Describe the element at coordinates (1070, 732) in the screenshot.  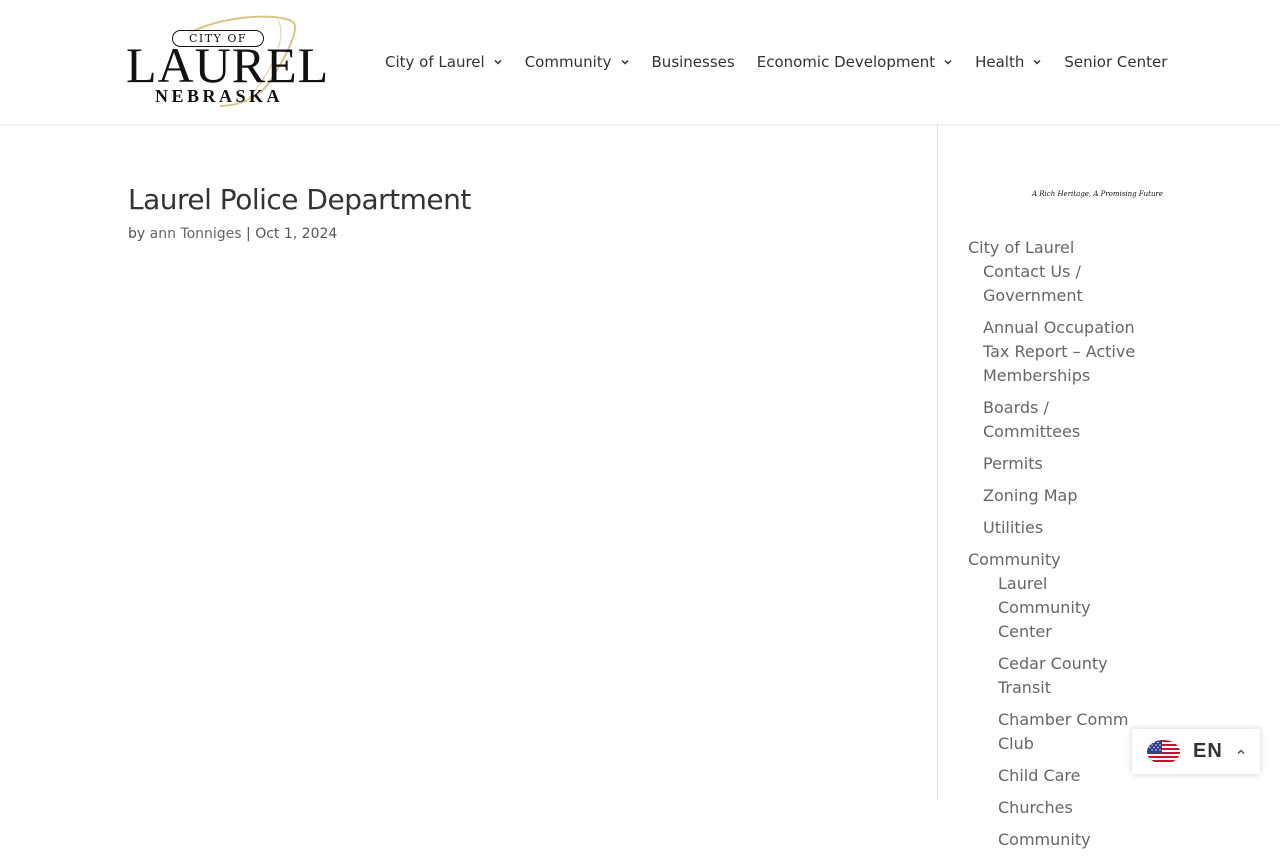
I see `sidebar-subitem-chamber: Chamber Comm Club` at that location.